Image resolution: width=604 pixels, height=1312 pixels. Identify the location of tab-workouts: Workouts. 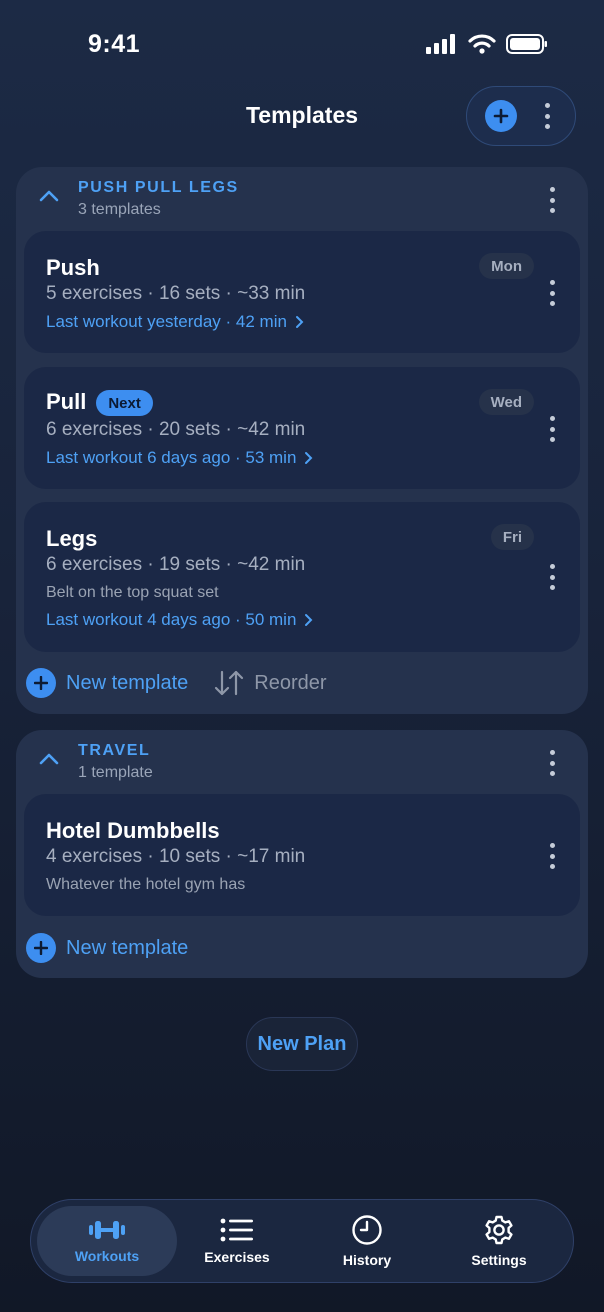
(107, 1241).